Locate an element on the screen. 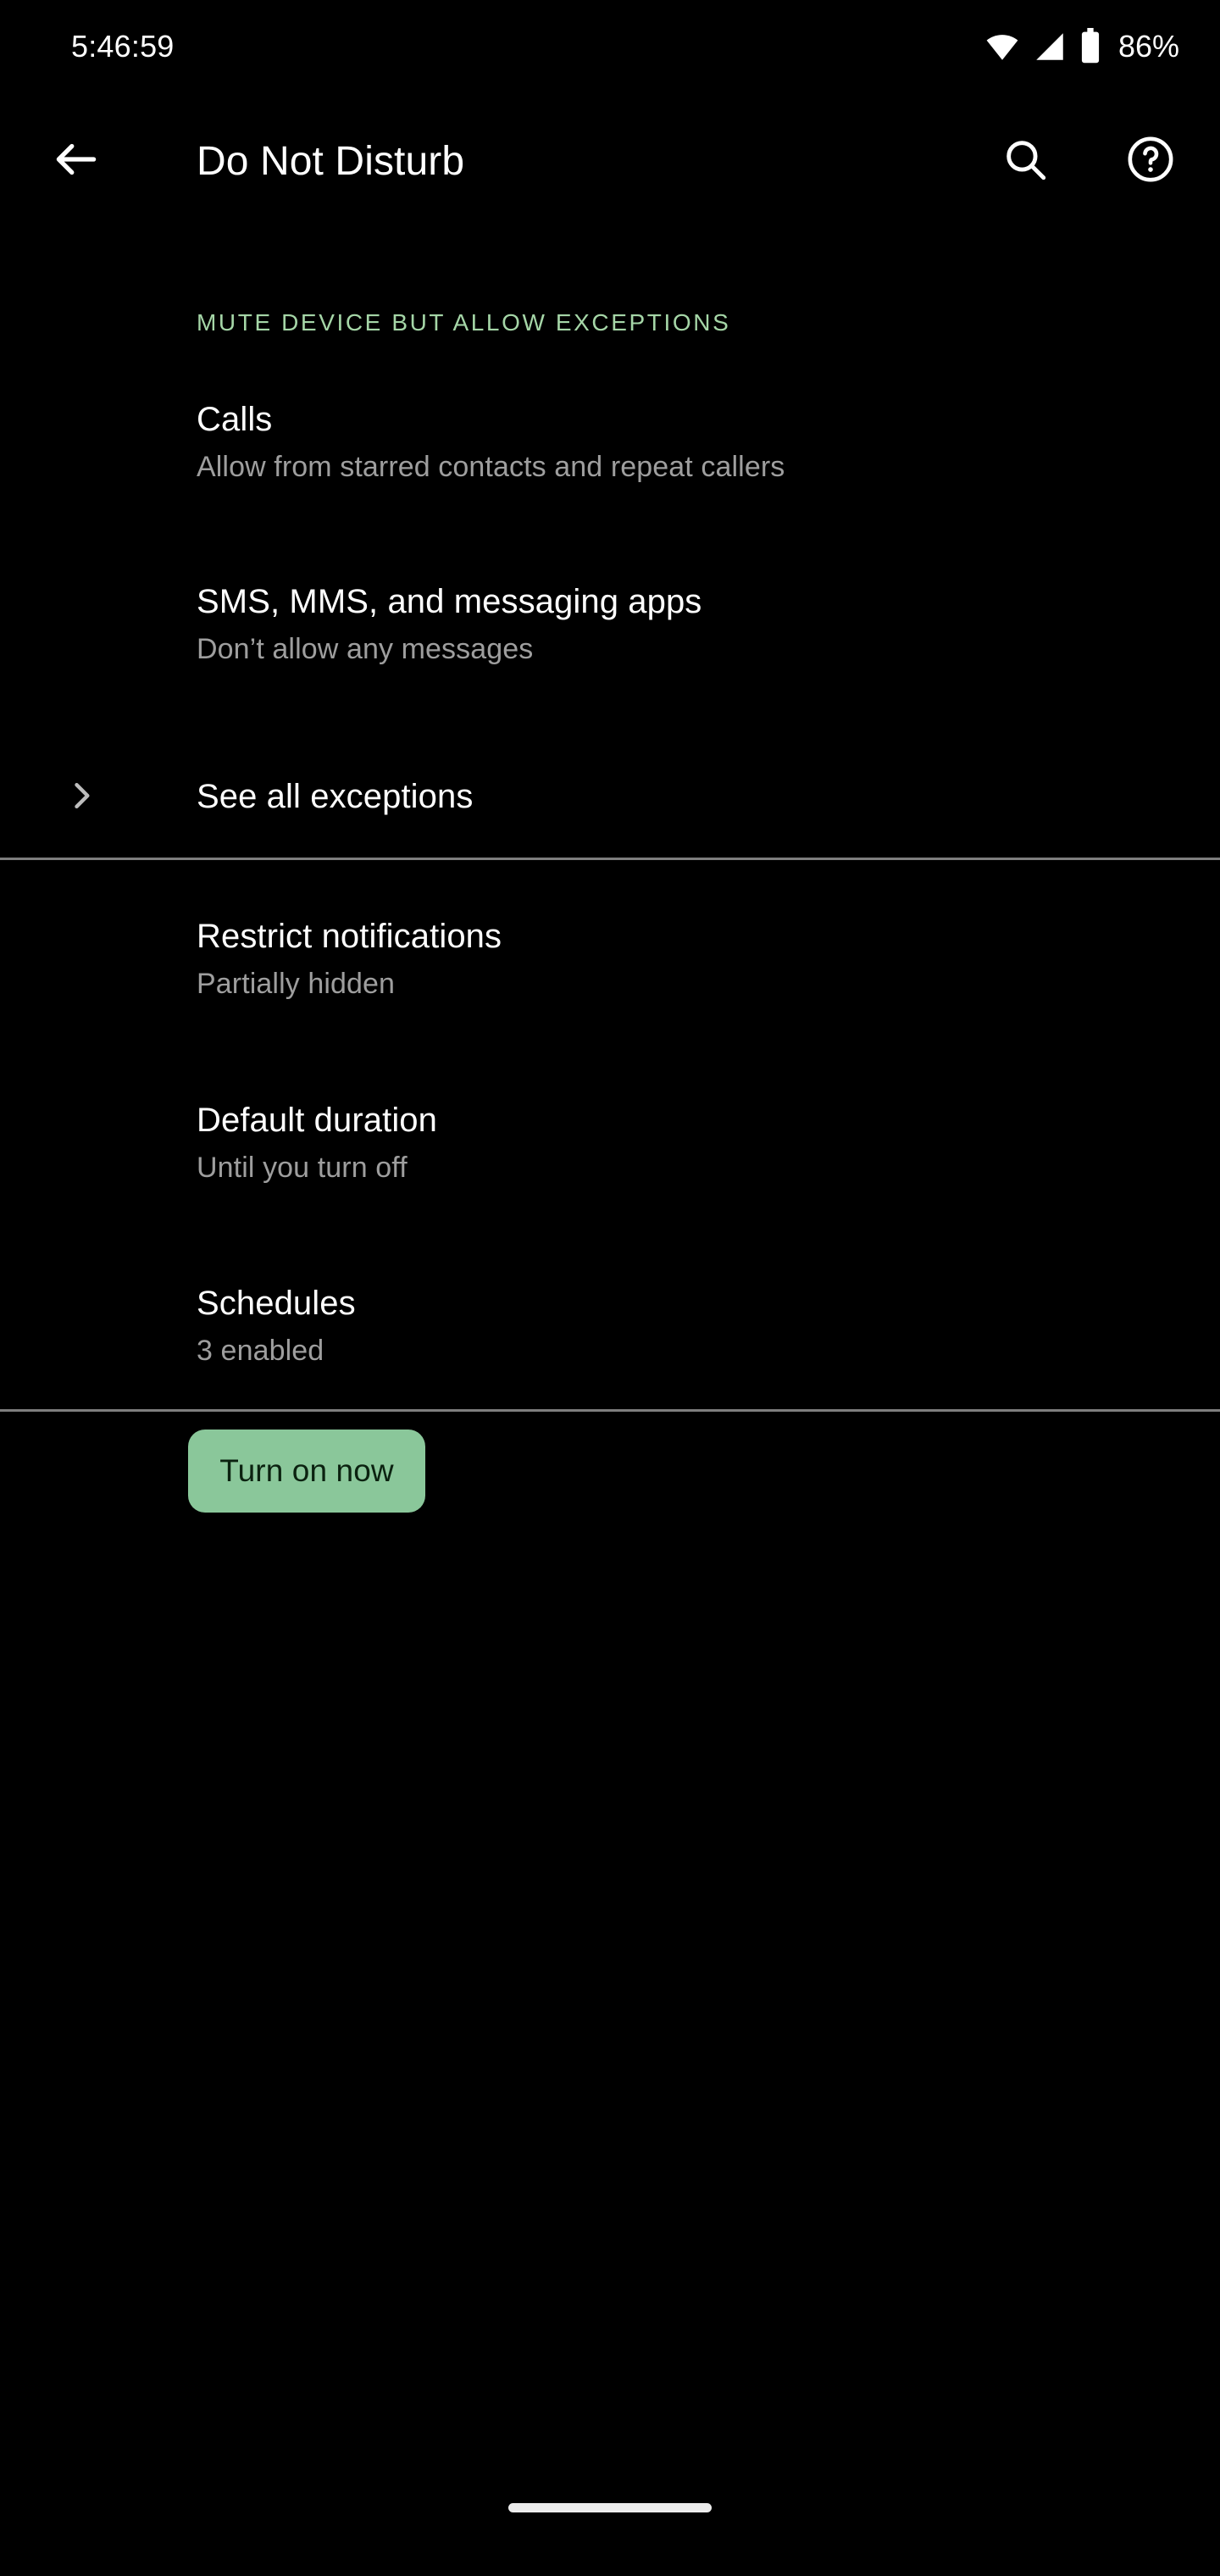  back-button is located at coordinates (76, 161).